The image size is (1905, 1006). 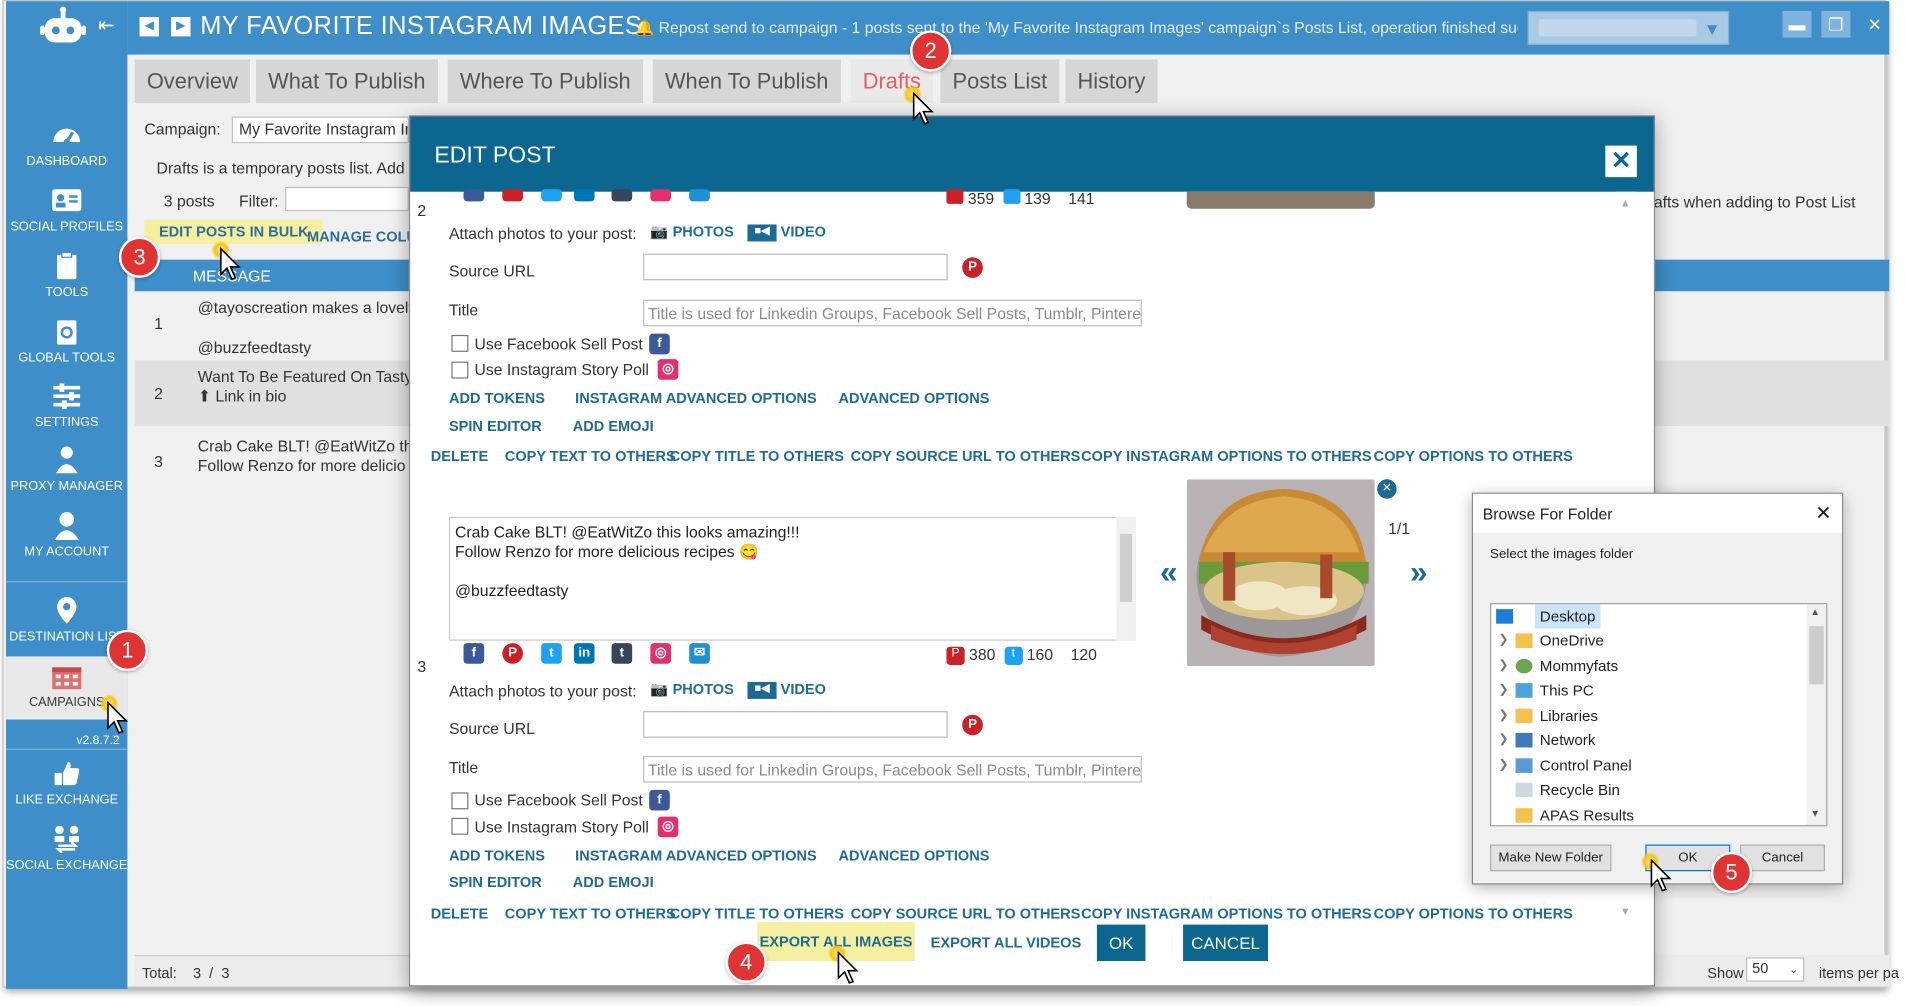 I want to click on back-arrow-icon: ◀, so click(x=149, y=26).